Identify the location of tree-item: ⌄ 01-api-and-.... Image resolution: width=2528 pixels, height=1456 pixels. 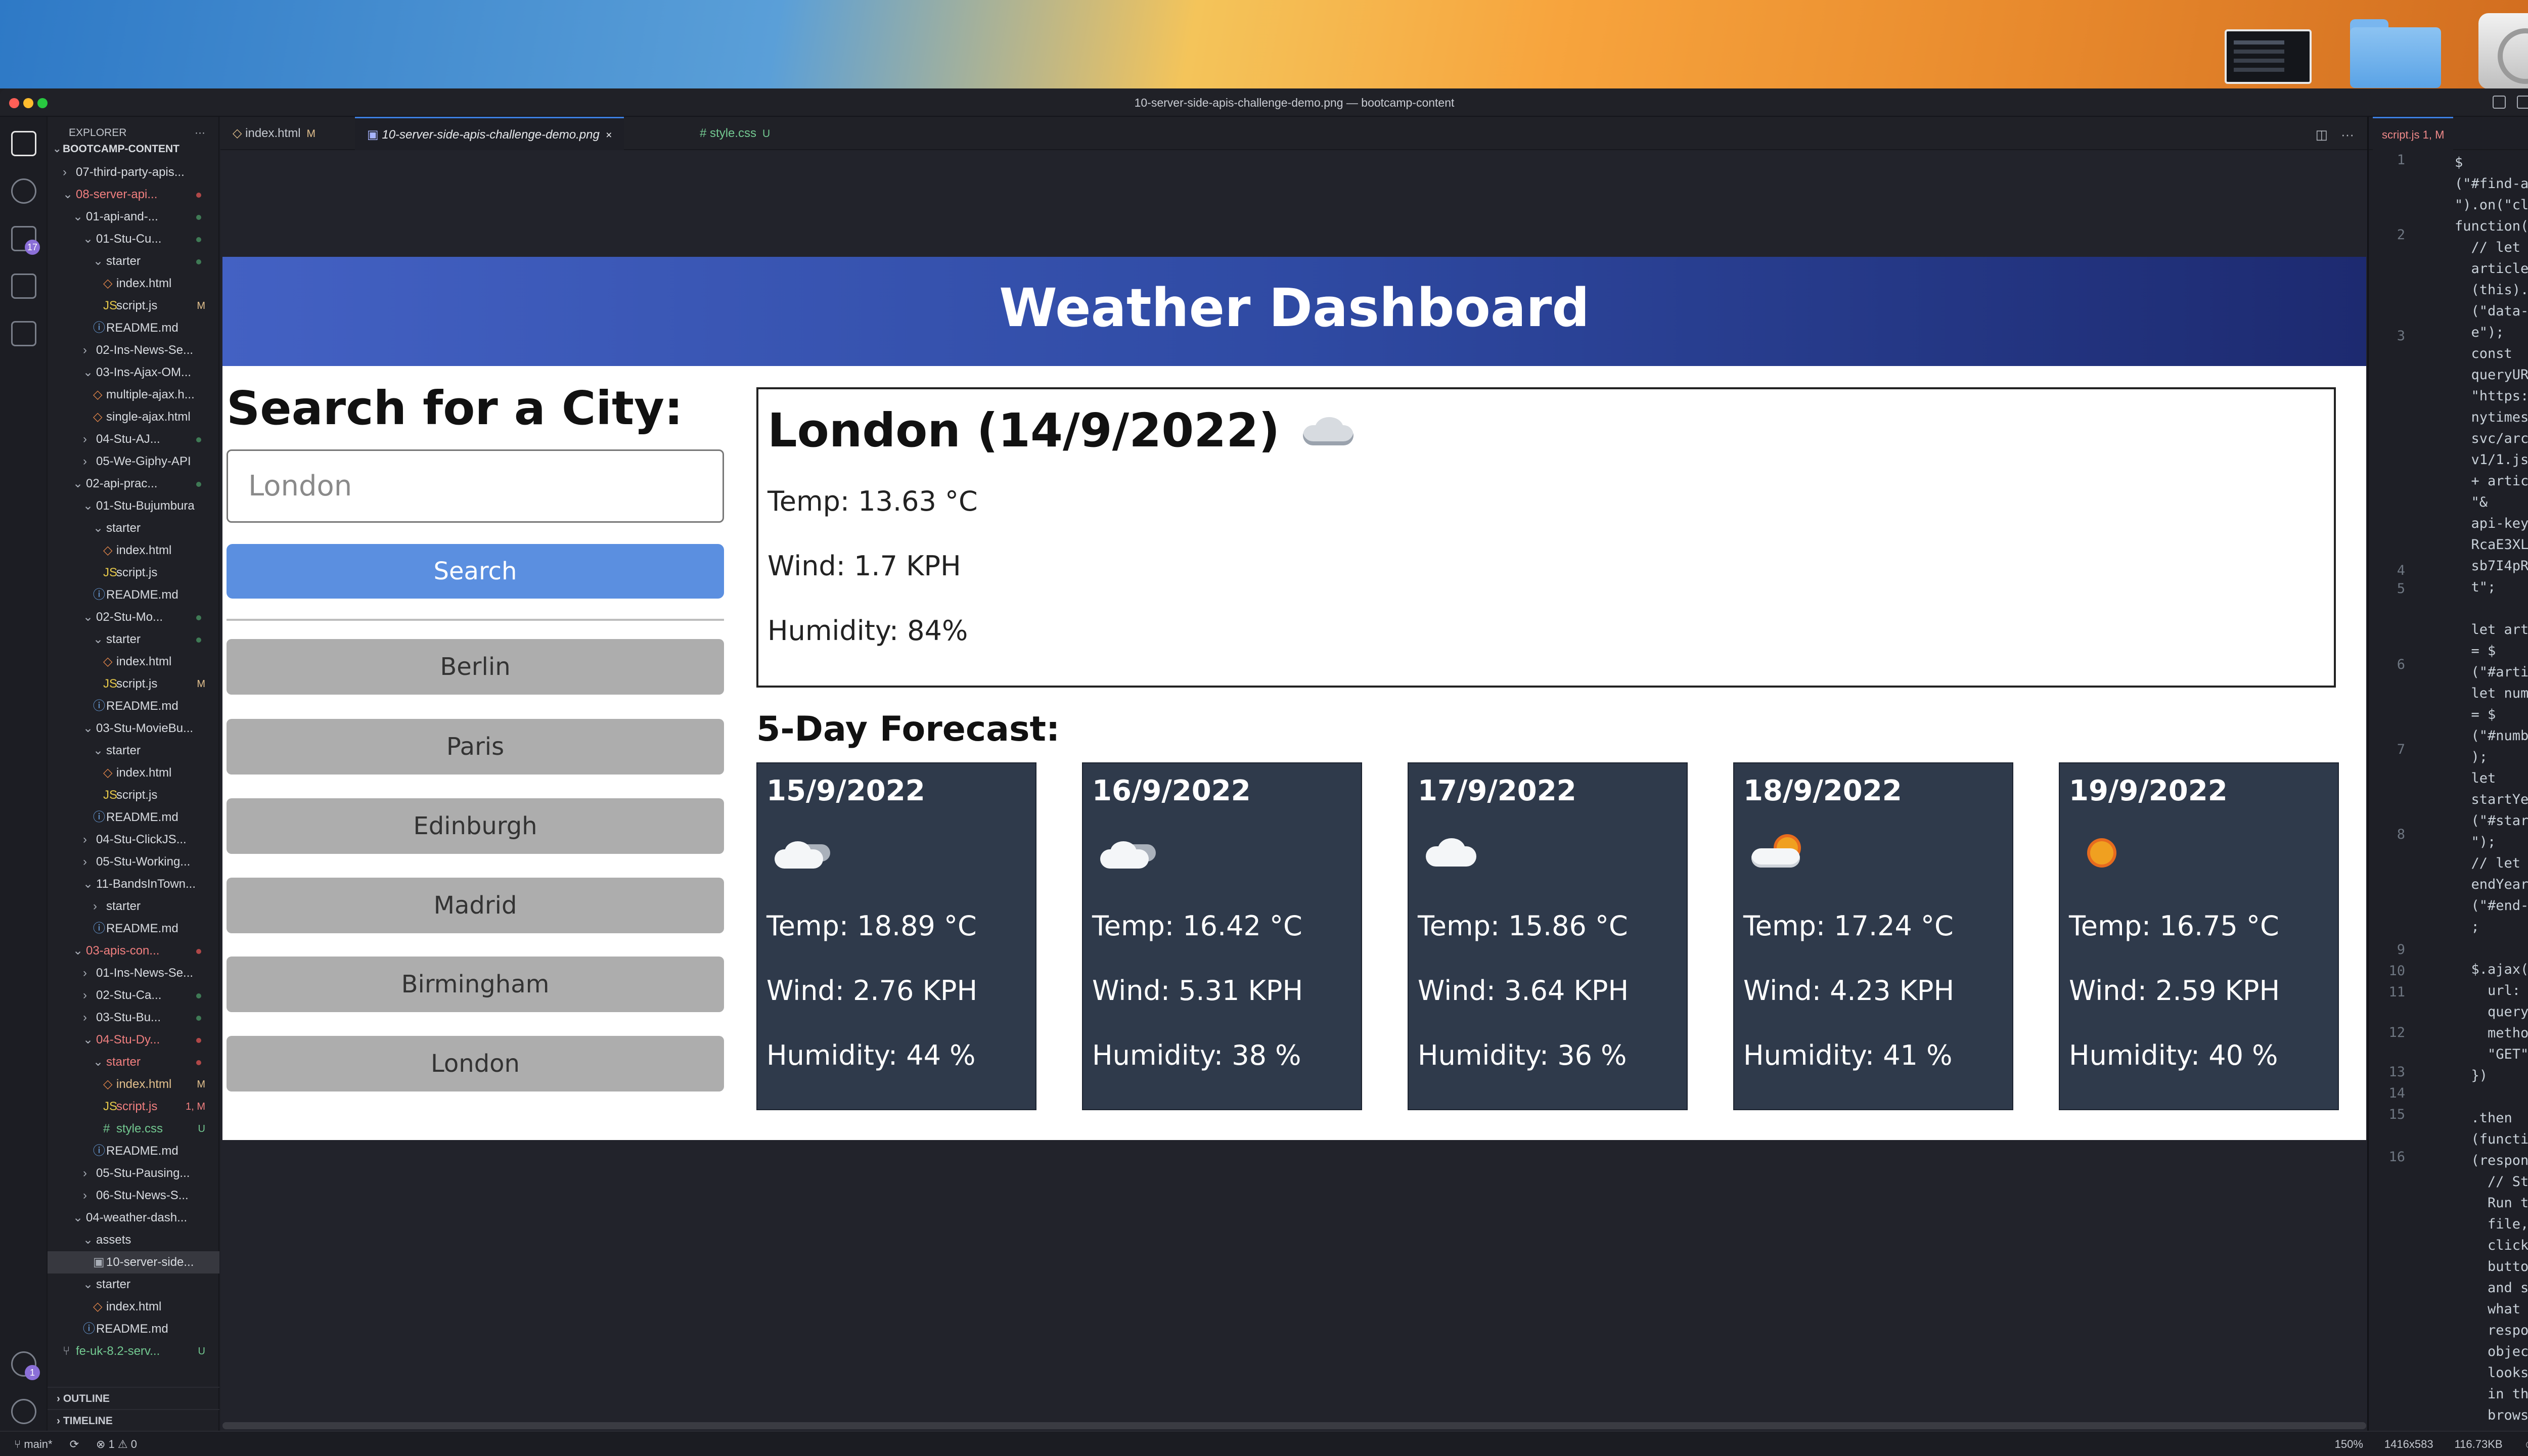
(134, 217).